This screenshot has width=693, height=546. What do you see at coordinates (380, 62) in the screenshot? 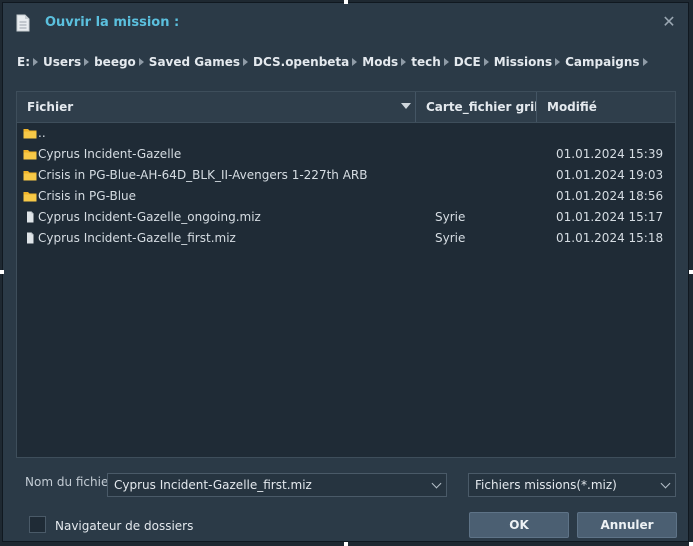
I see `breadcrumb-mods: Mods` at bounding box center [380, 62].